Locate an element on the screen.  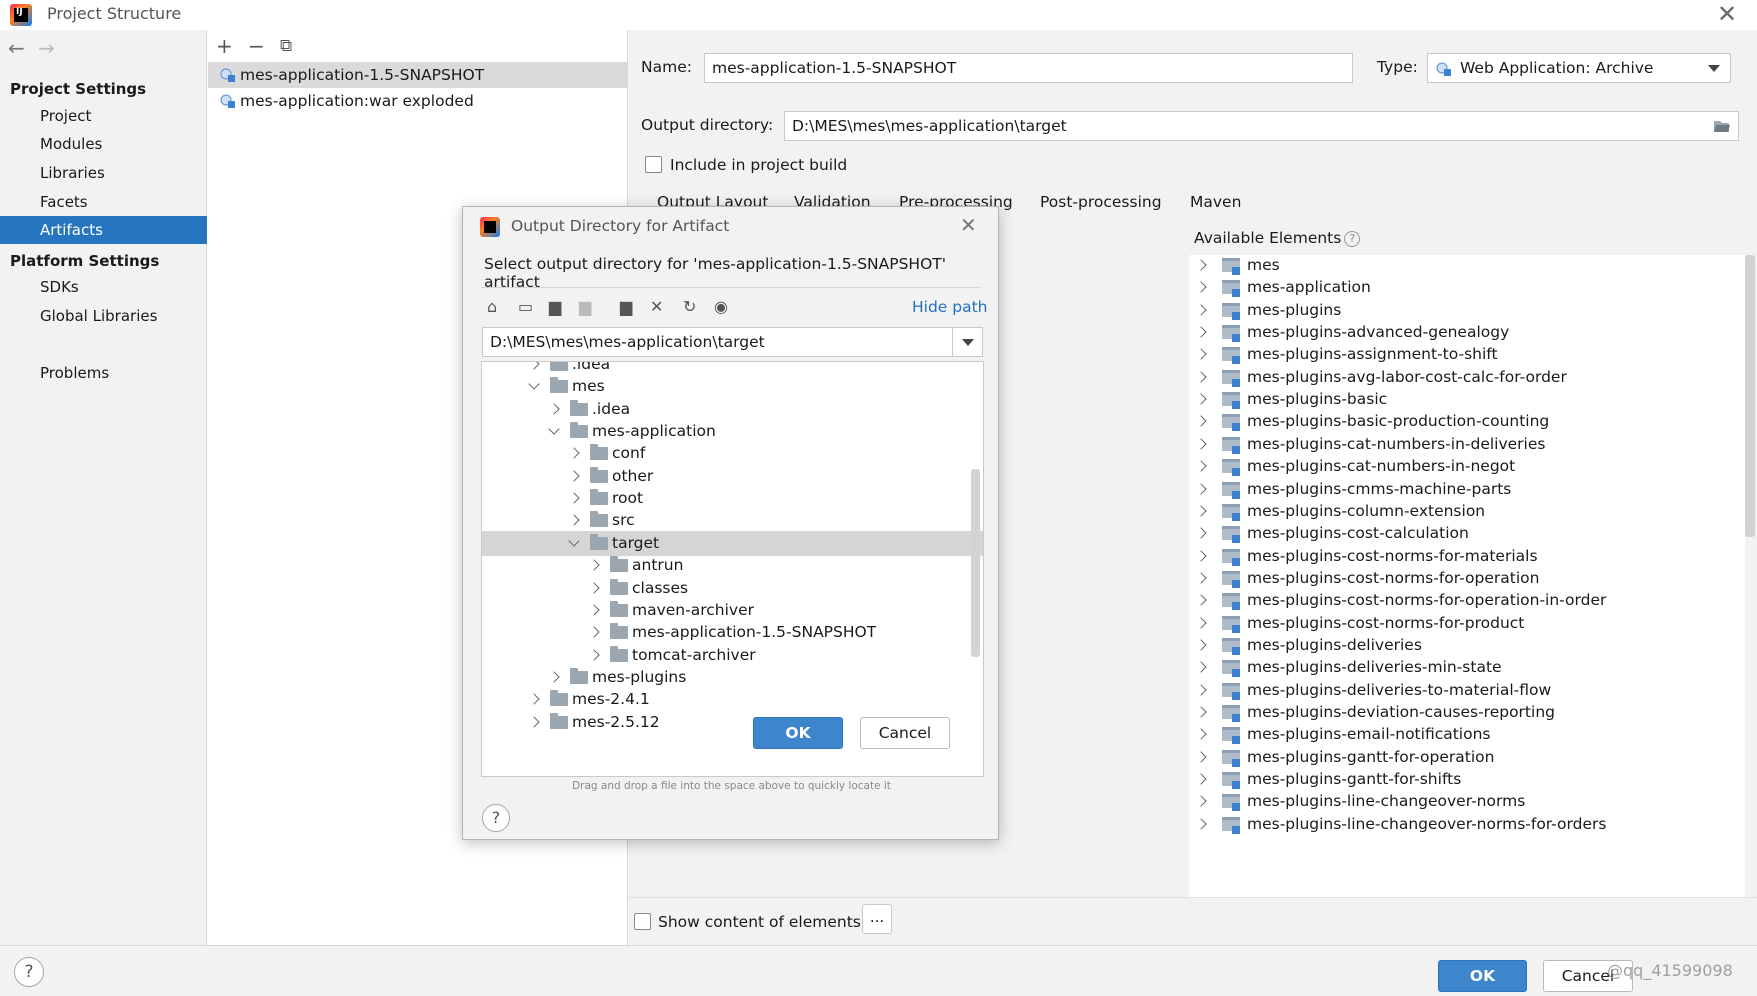
sidebar-item-artifacts: Artifacts is located at coordinates (103, 230).